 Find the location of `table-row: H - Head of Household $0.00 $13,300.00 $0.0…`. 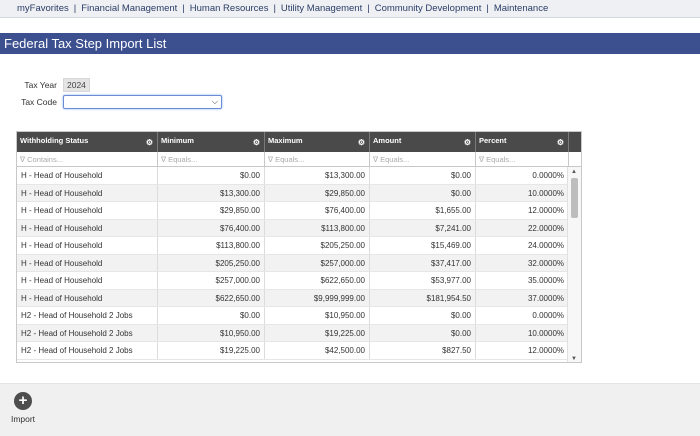

table-row: H - Head of Household $0.00 $13,300.00 $0.0… is located at coordinates (299, 176).